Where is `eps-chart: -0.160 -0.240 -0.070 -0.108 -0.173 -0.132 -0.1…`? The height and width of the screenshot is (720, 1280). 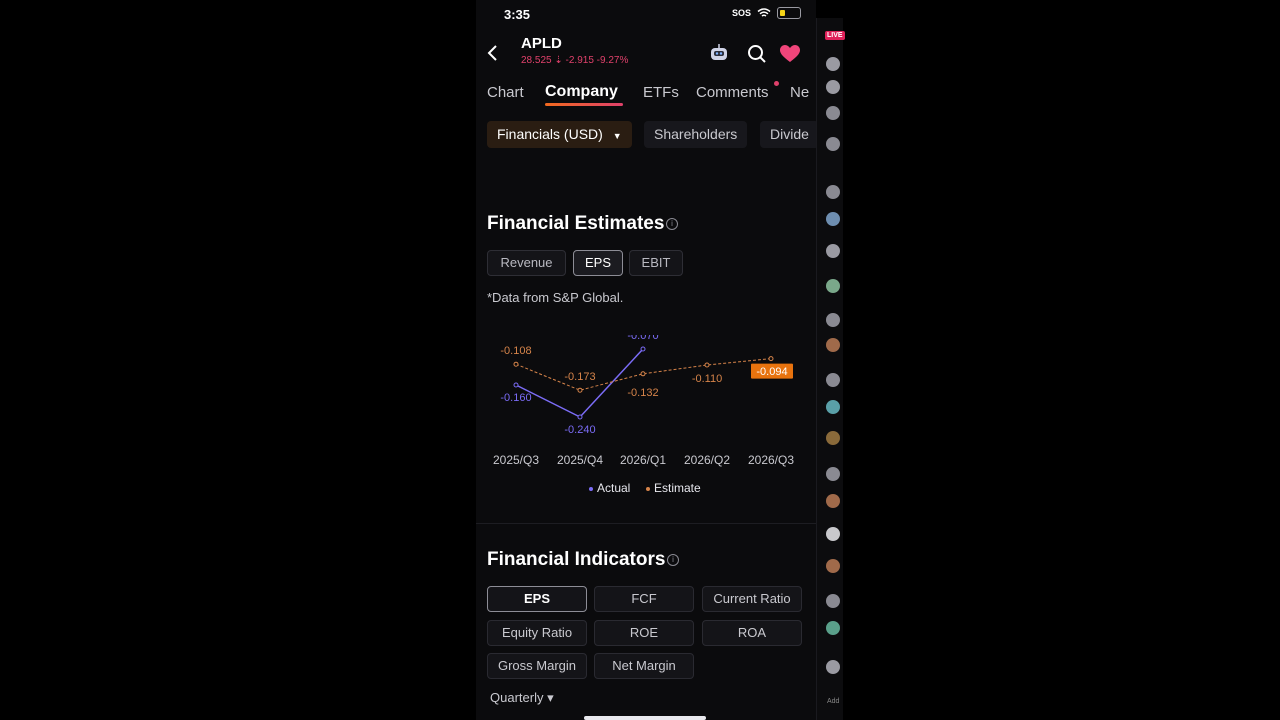 eps-chart: -0.160 -0.240 -0.070 -0.108 -0.173 -0.132 -0.1… is located at coordinates (643, 401).